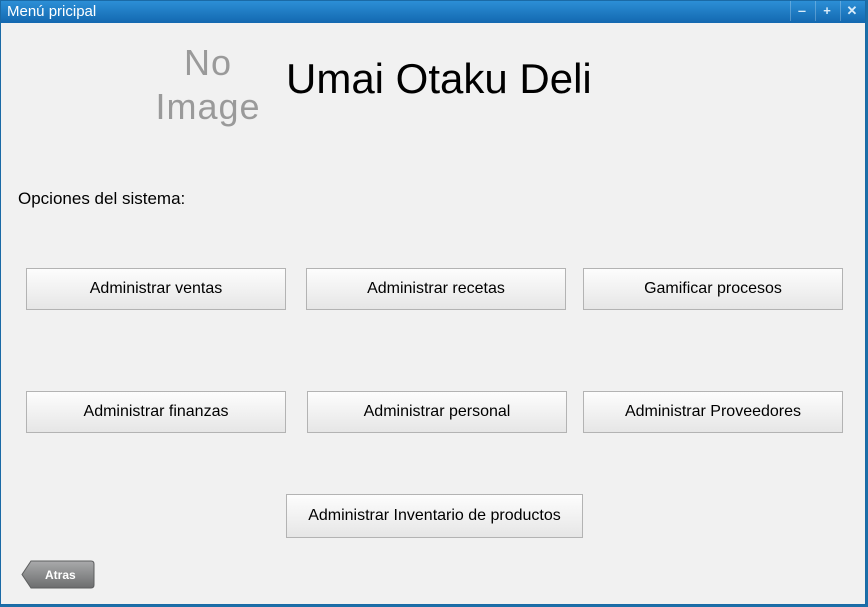  I want to click on minimize-icon: ‒, so click(801, 11).